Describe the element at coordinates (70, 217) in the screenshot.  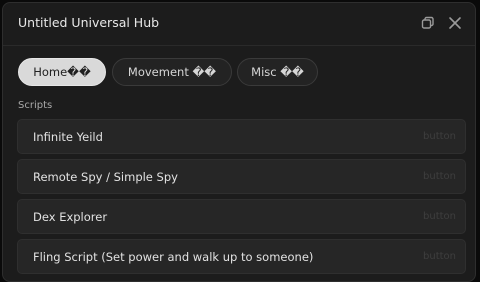
I see `button-label: Dex Explorer` at that location.